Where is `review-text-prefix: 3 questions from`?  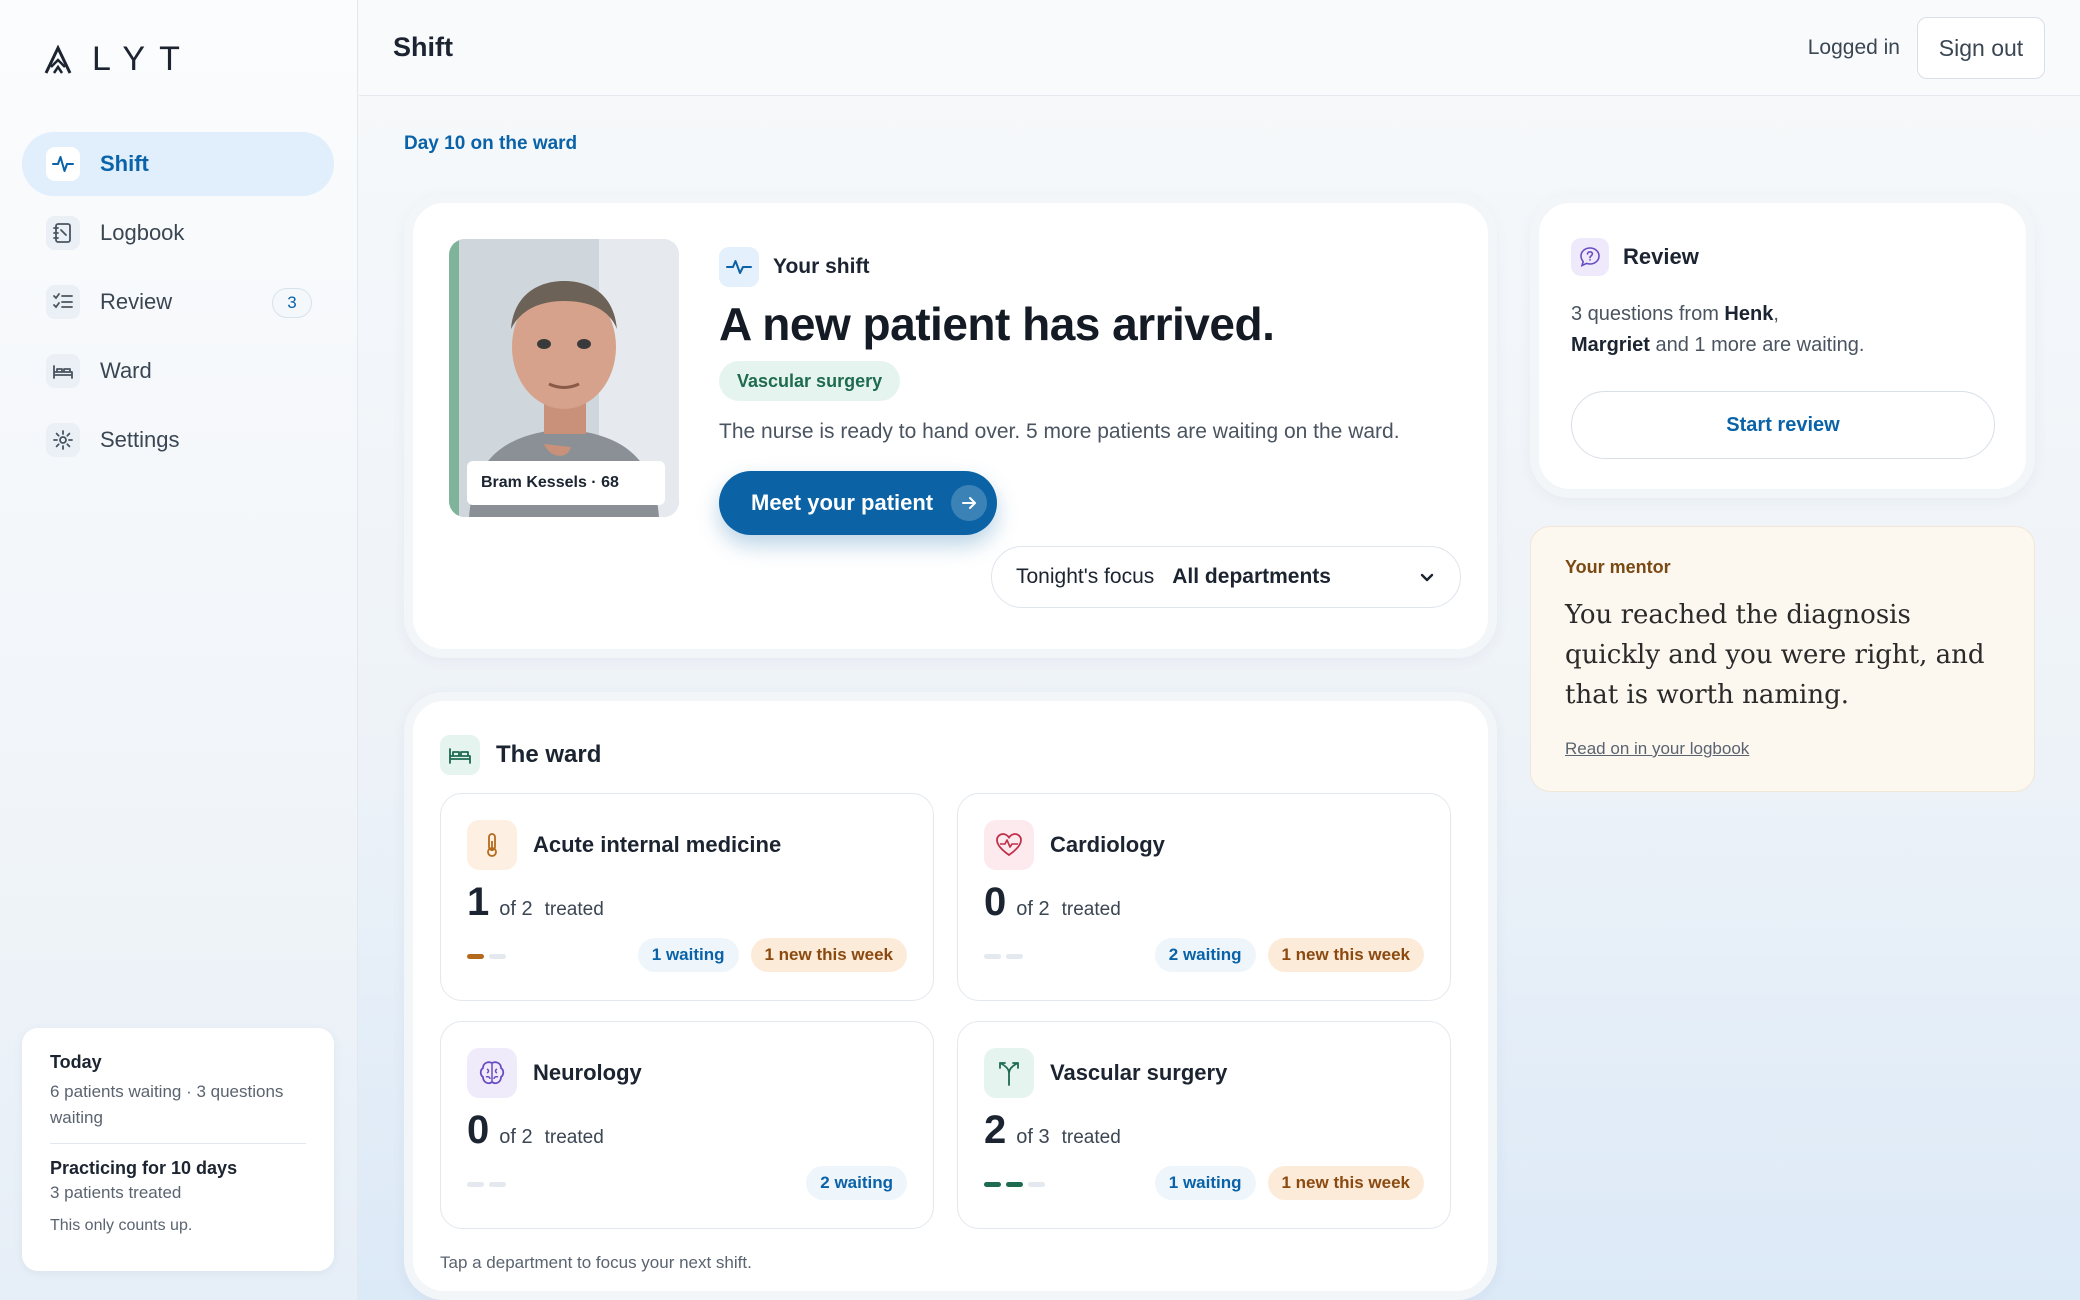
review-text-prefix: 3 questions from is located at coordinates (1648, 314).